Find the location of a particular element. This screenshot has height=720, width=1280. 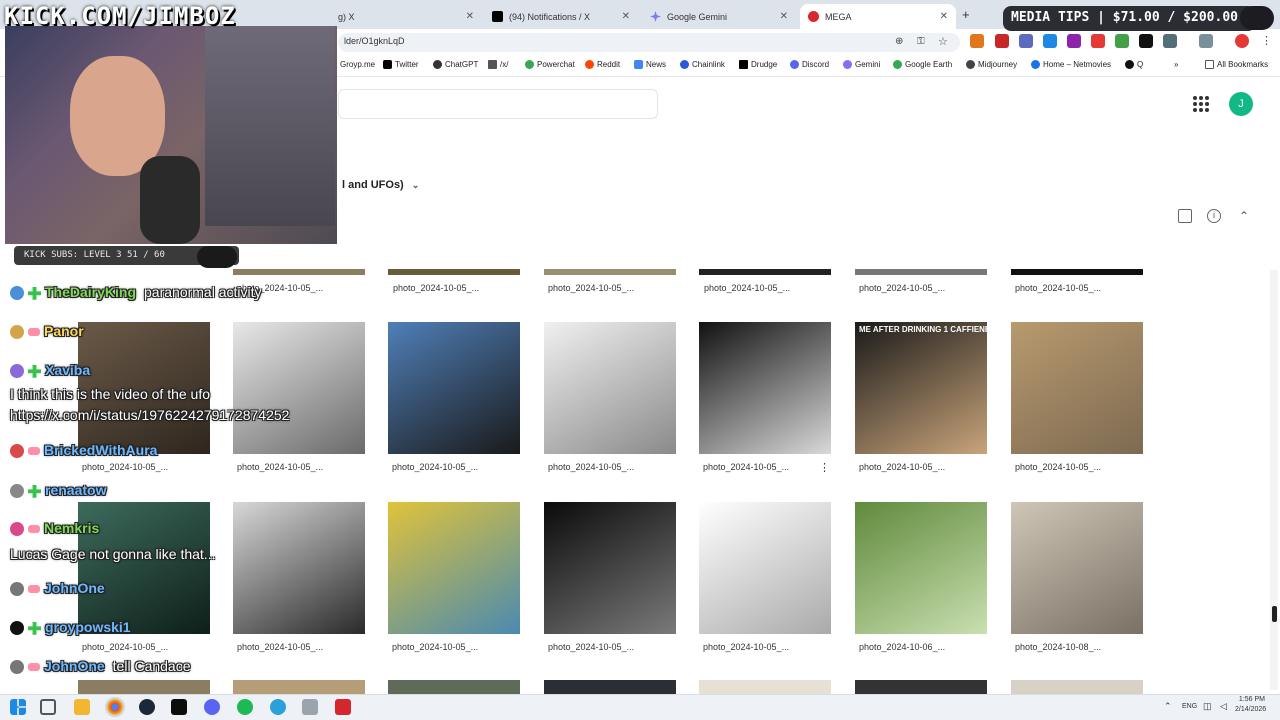

bookmark-item: Q is located at coordinates (1134, 64).